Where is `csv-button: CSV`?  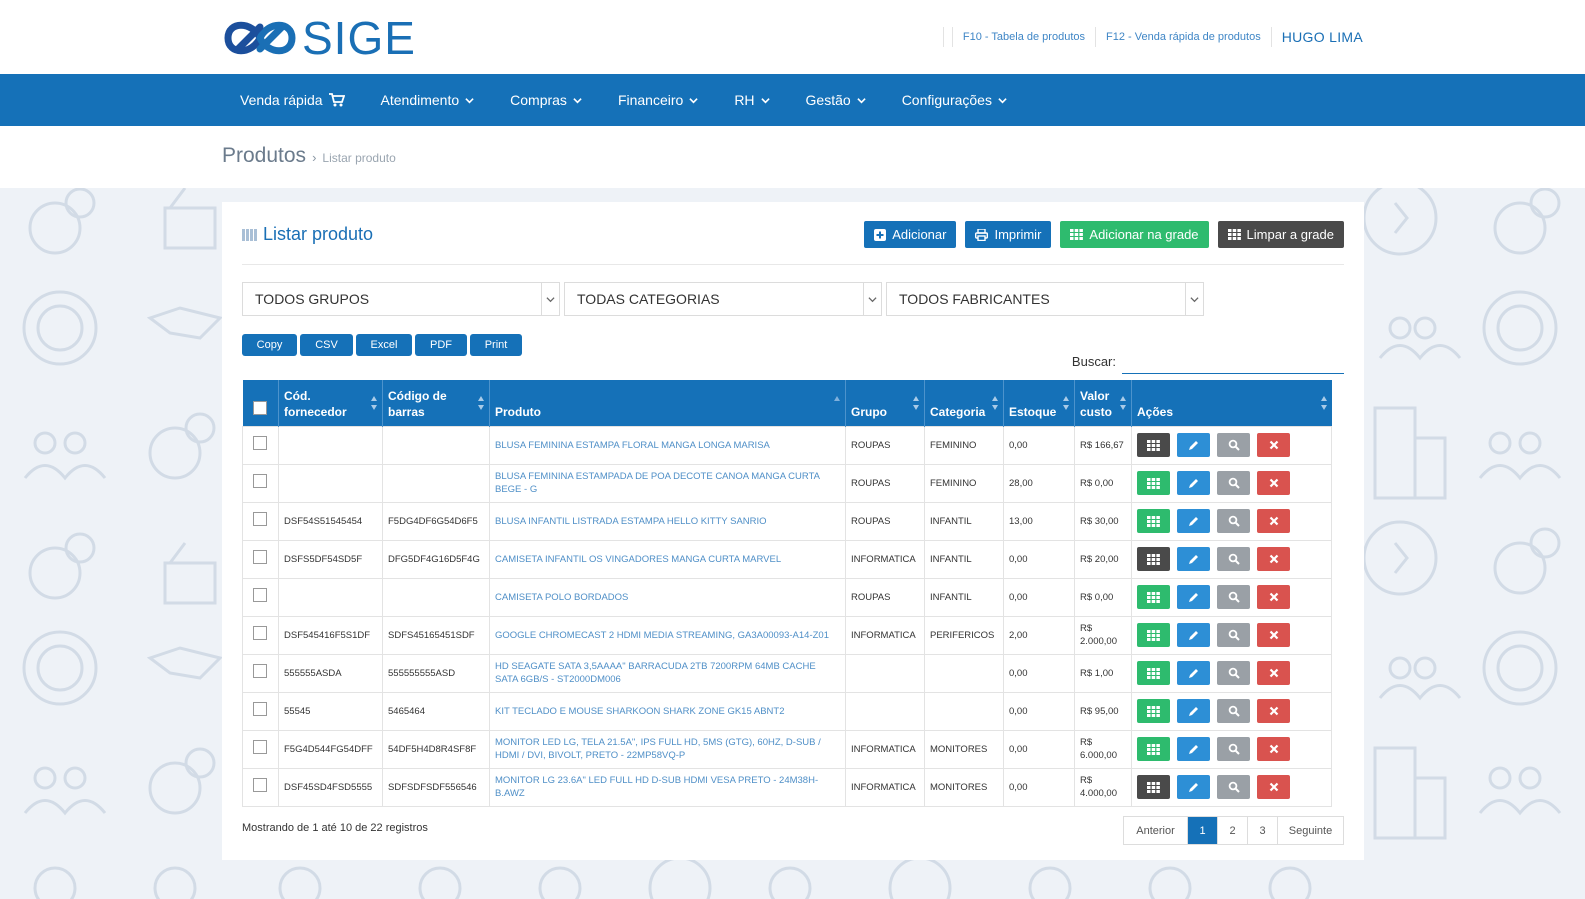 csv-button: CSV is located at coordinates (326, 345).